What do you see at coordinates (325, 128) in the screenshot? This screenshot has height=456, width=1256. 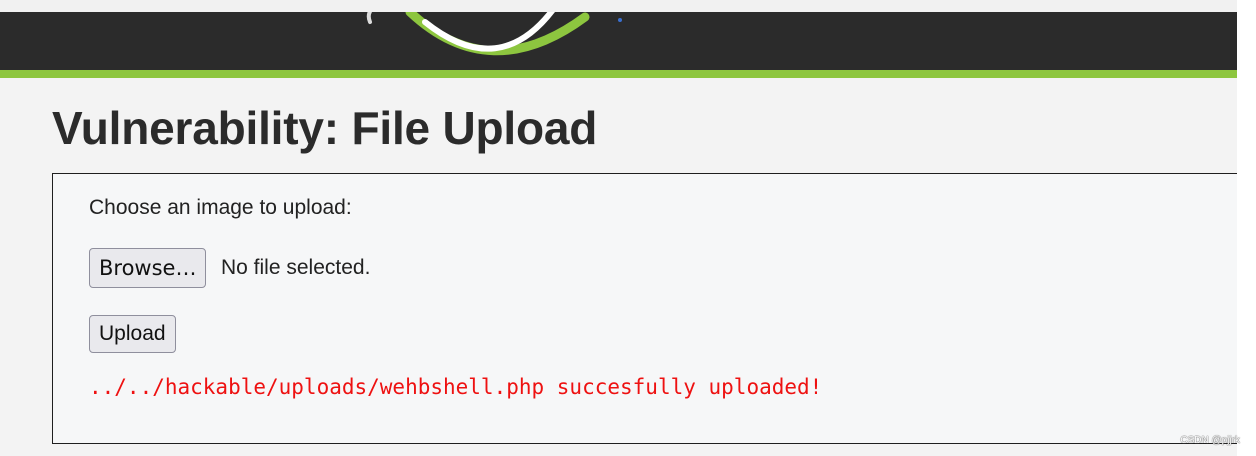 I see `page-title: Vulnerability: File Upload` at bounding box center [325, 128].